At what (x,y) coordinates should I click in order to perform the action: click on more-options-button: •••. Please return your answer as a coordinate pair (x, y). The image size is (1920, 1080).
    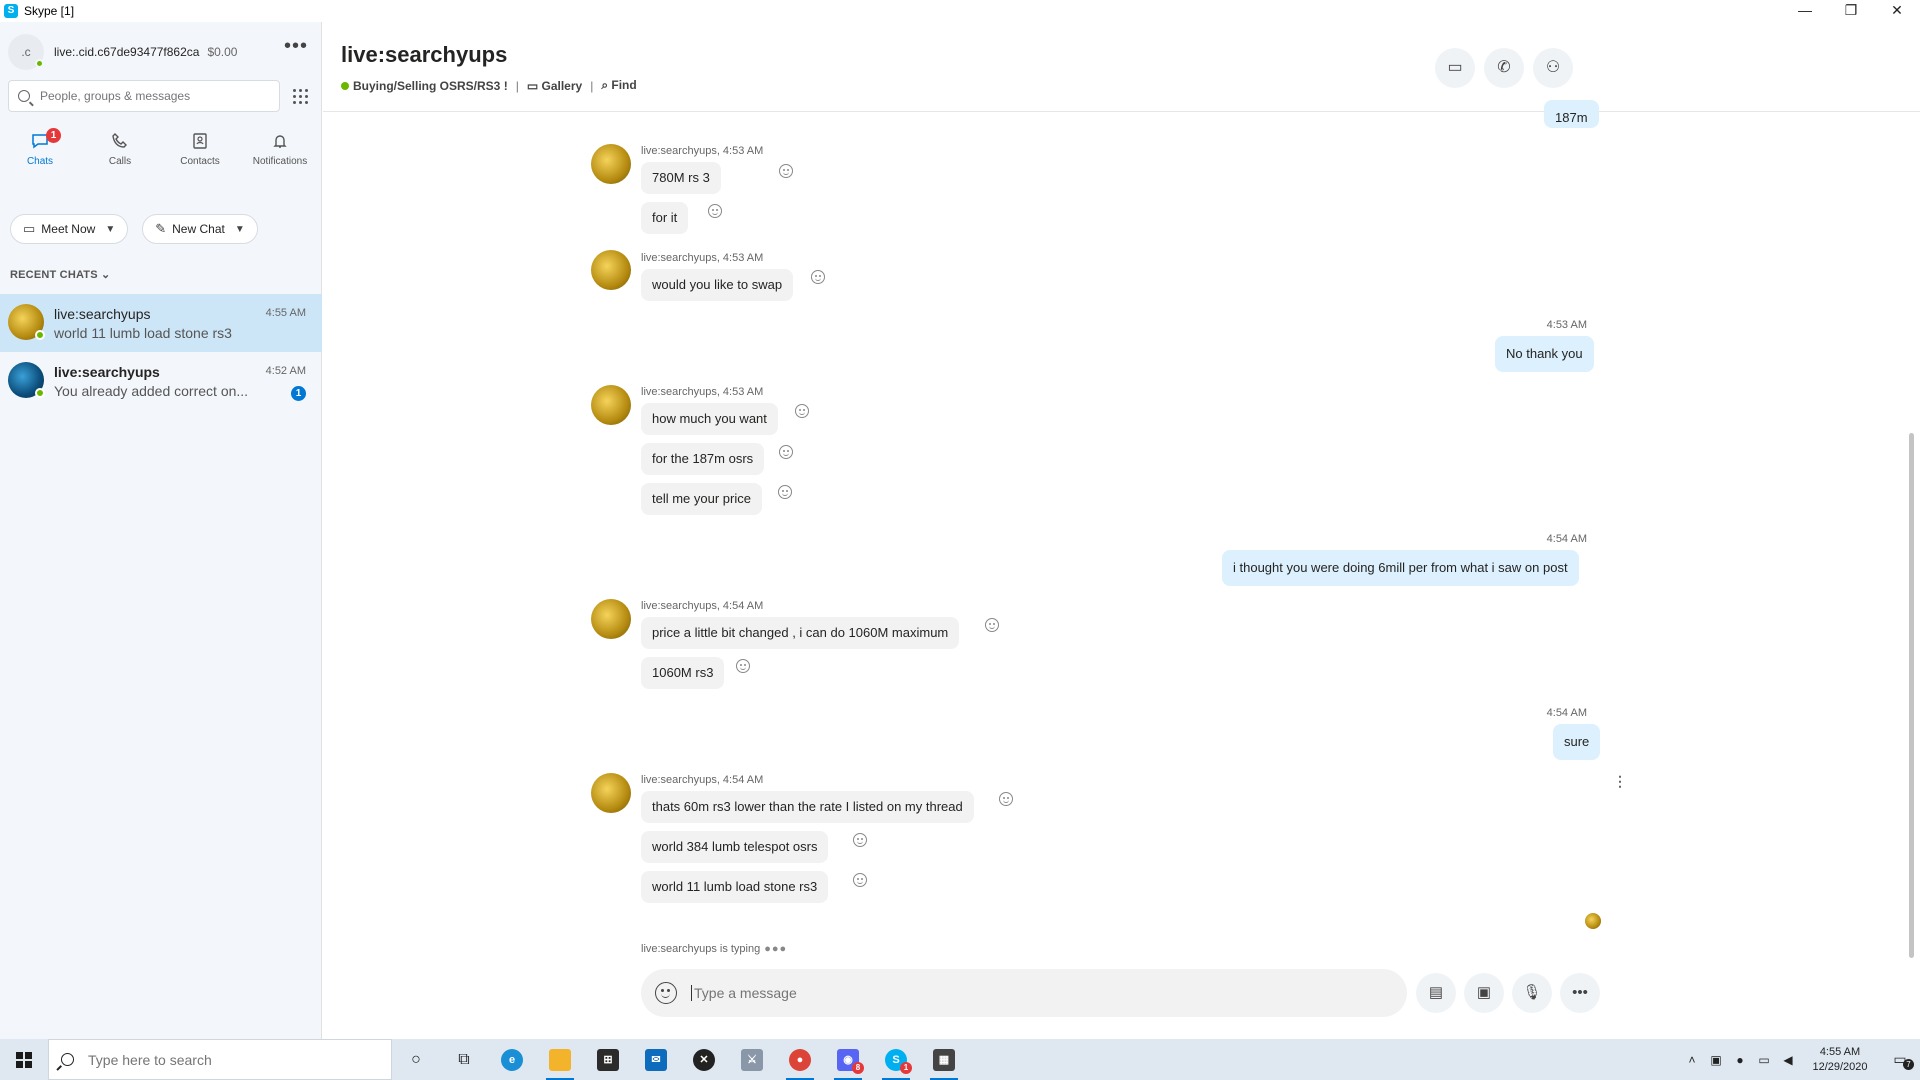
    Looking at the image, I should click on (296, 46).